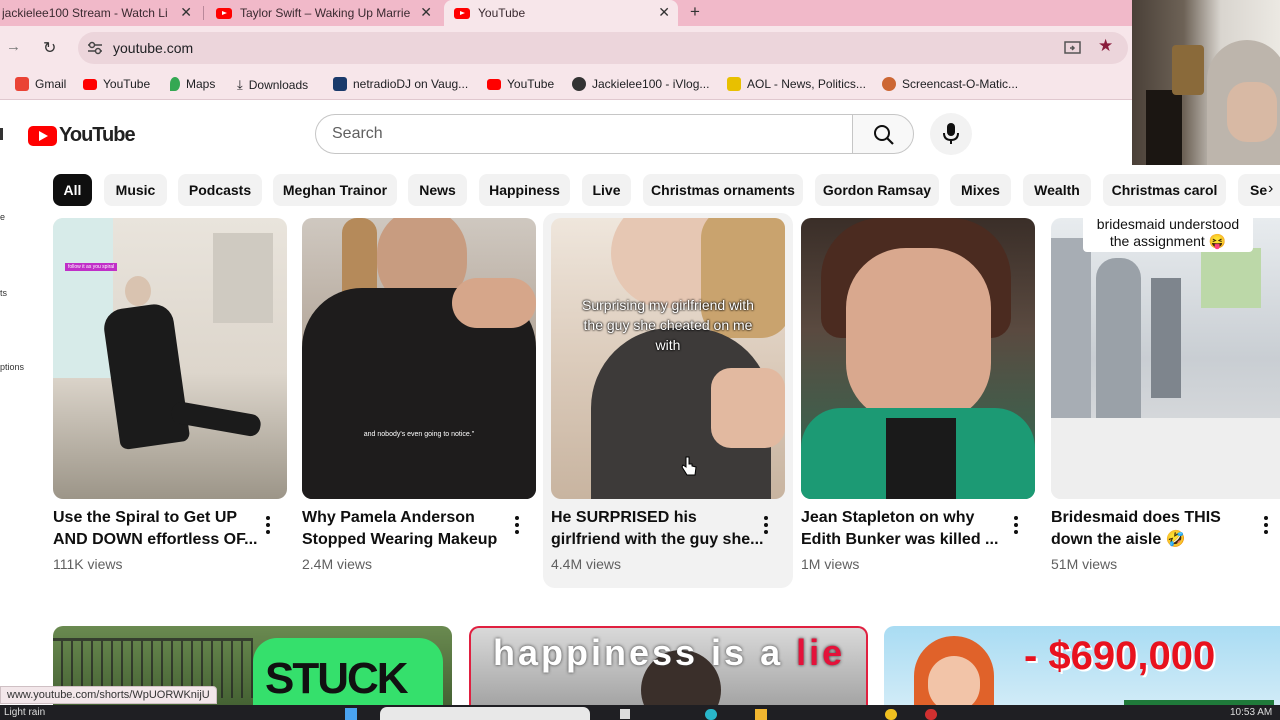 Image resolution: width=1280 pixels, height=720 pixels. What do you see at coordinates (888, 517) in the screenshot?
I see `video-title-line: Jean Stapleton on why` at bounding box center [888, 517].